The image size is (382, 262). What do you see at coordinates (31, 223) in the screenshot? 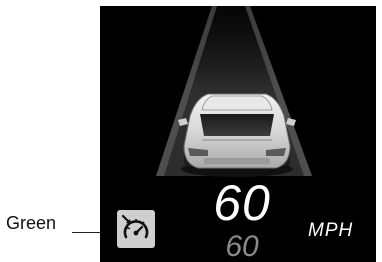
I see `callout-label: Green` at bounding box center [31, 223].